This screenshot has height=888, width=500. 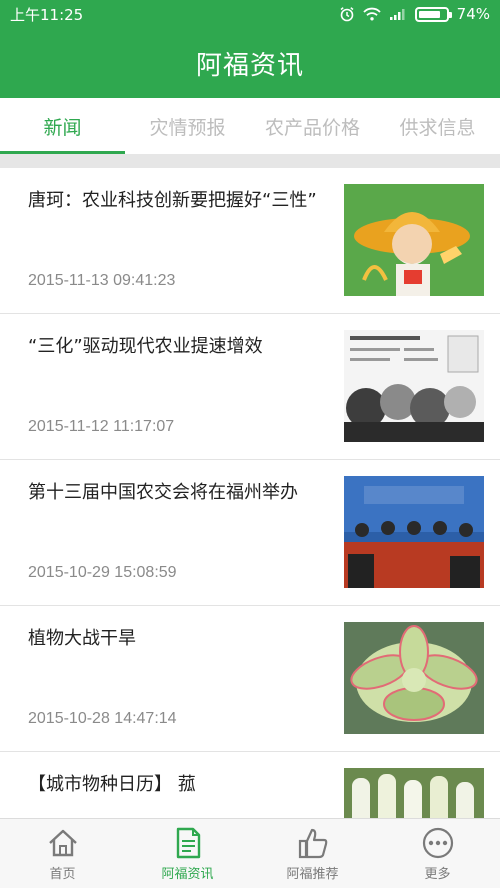 What do you see at coordinates (414, 793) in the screenshot?
I see `wild-rice-stems-image` at bounding box center [414, 793].